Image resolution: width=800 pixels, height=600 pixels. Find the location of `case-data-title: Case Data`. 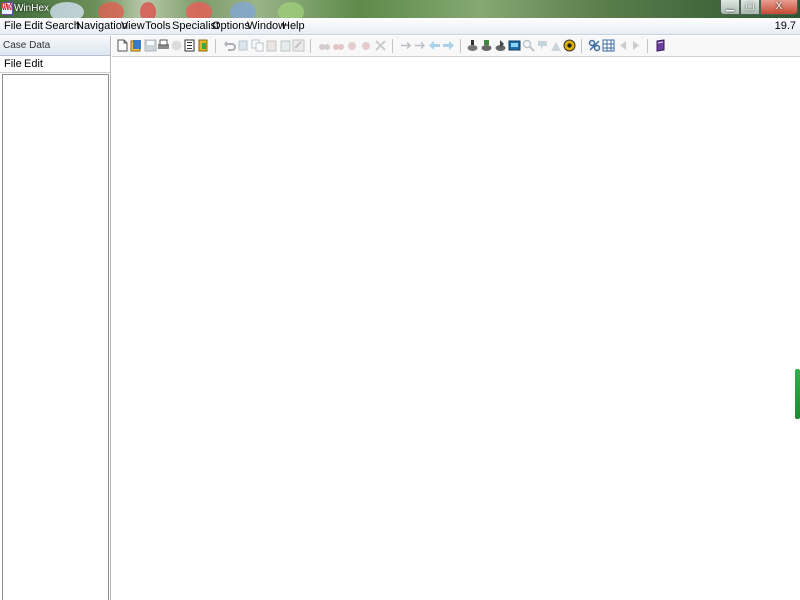

case-data-title: Case Data is located at coordinates (55, 46).